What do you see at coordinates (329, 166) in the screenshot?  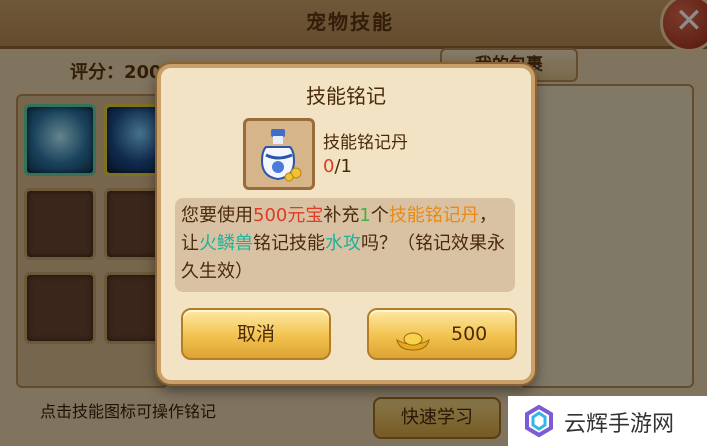 I see `item-count-have: 0` at bounding box center [329, 166].